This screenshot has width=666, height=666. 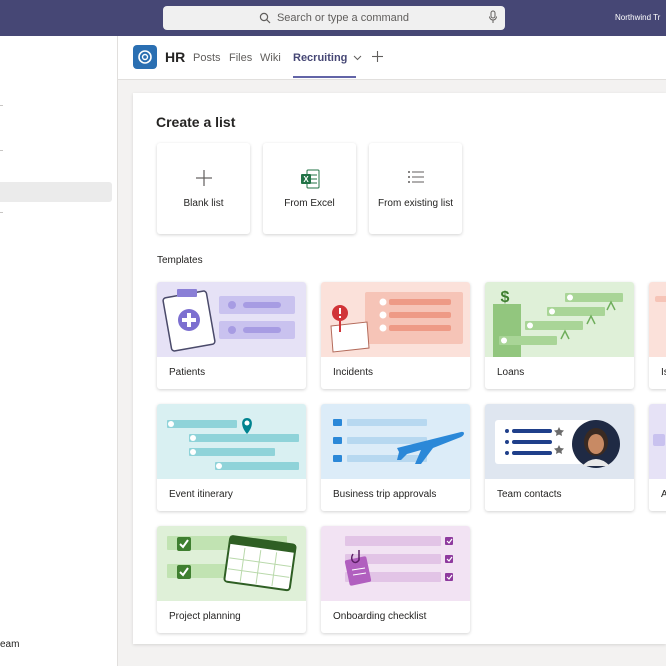 I want to click on channel-header: HR Posts Files Wiki Recruiting, so click(x=392, y=58).